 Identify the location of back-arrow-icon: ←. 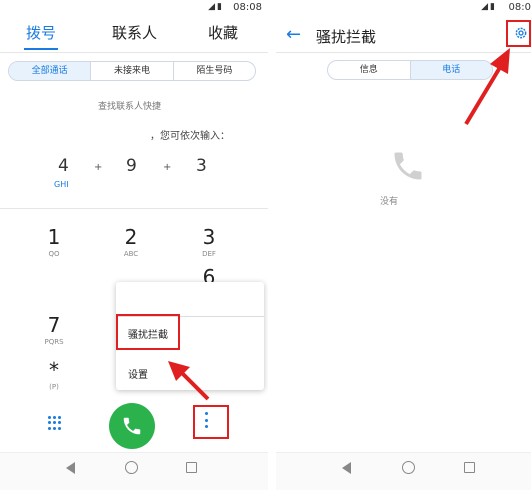
(293, 35).